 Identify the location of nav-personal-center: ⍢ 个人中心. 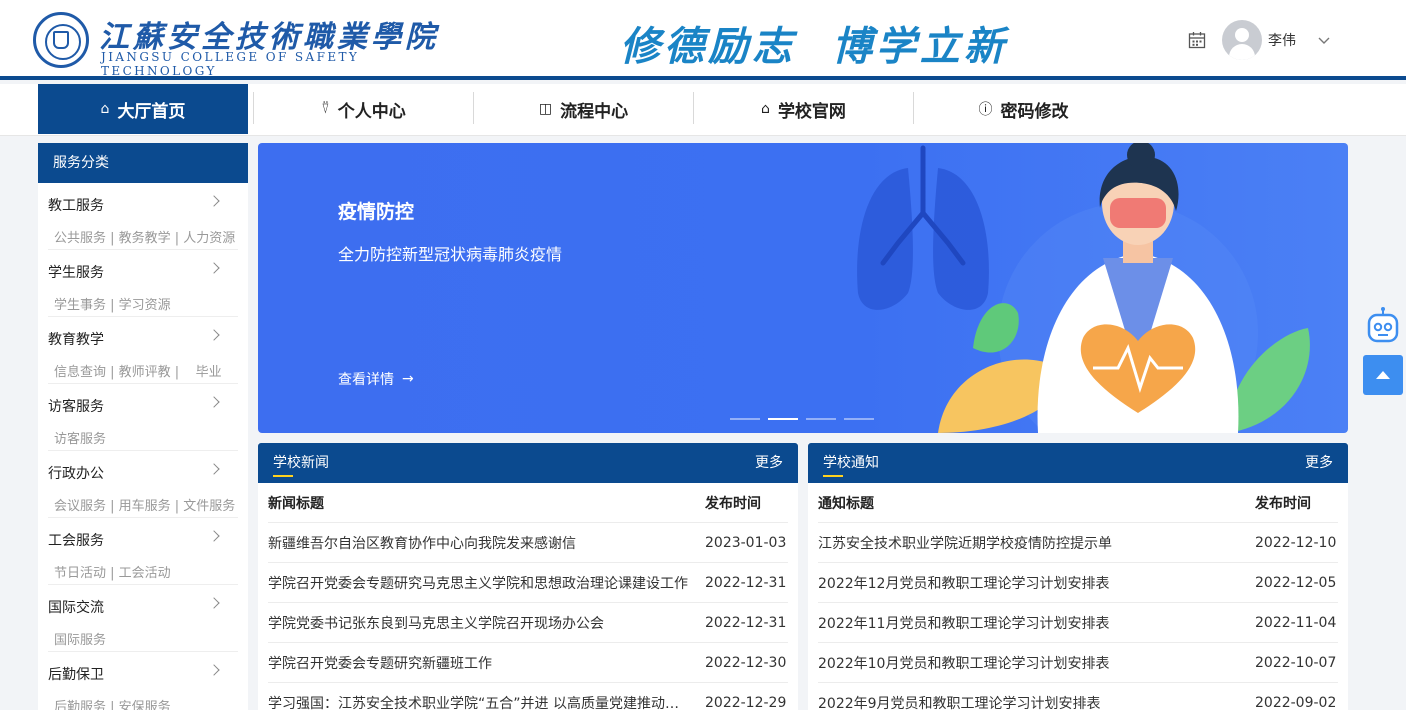
(363, 109).